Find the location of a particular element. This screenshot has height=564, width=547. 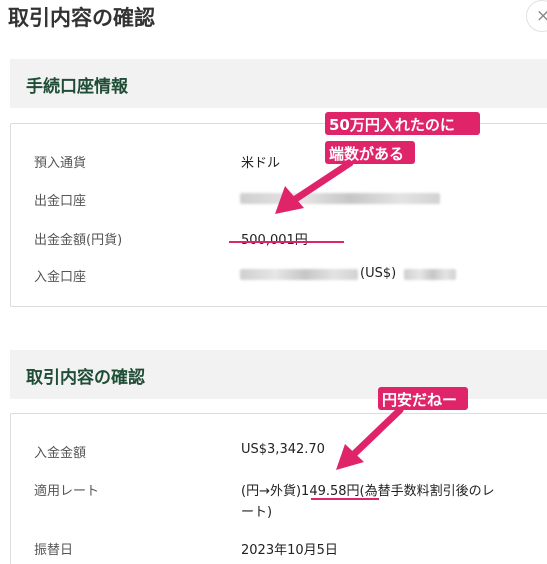

annotation-arrows is located at coordinates (339, 314).